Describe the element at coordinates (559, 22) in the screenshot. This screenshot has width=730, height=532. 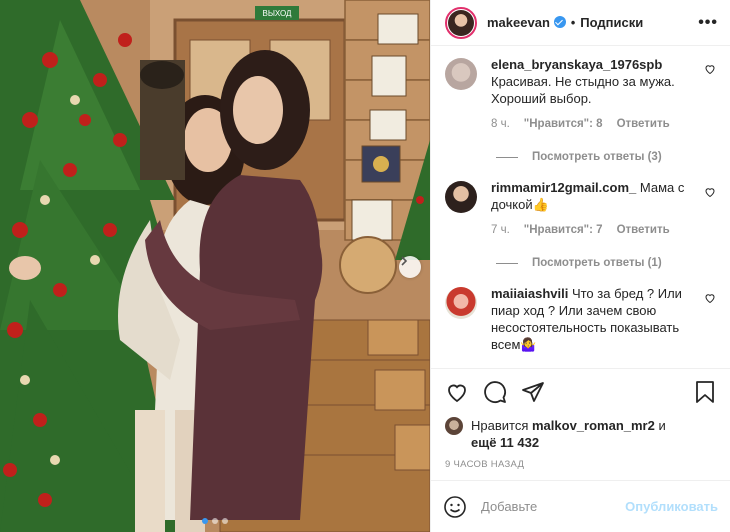
I see `verified-badge-icon` at that location.